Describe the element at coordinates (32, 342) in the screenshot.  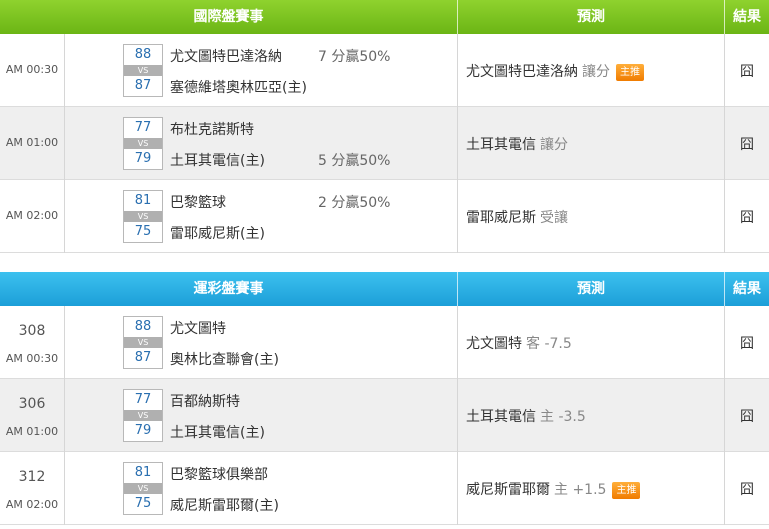
I see `time-cell: 308 AM 00:30` at that location.